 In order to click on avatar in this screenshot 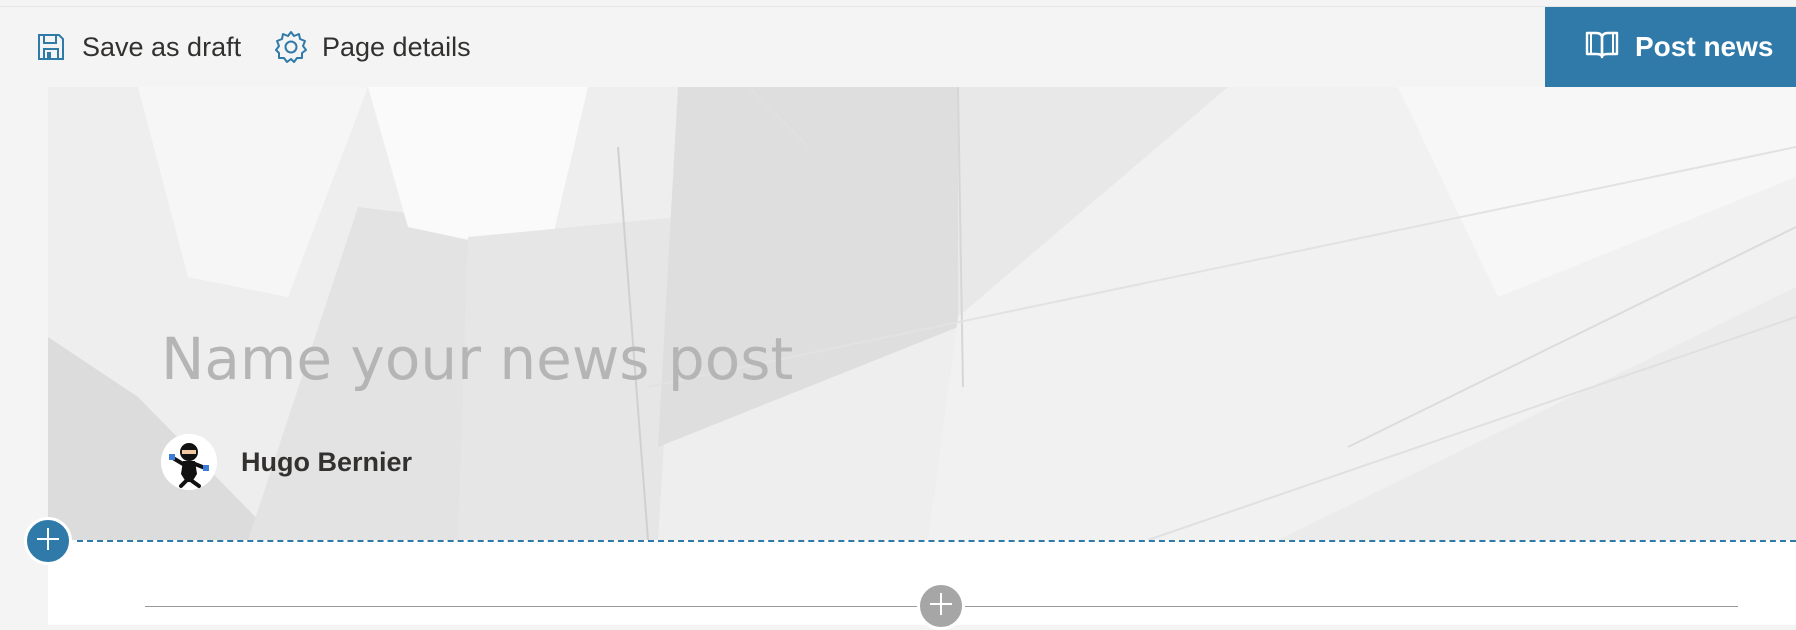, I will do `click(189, 462)`.